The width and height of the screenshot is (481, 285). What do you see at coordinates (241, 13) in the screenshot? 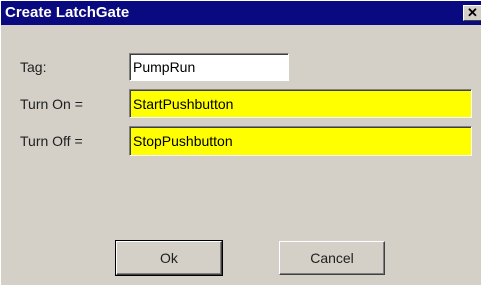
I see `title-bar: Create LatchGate ✕` at bounding box center [241, 13].